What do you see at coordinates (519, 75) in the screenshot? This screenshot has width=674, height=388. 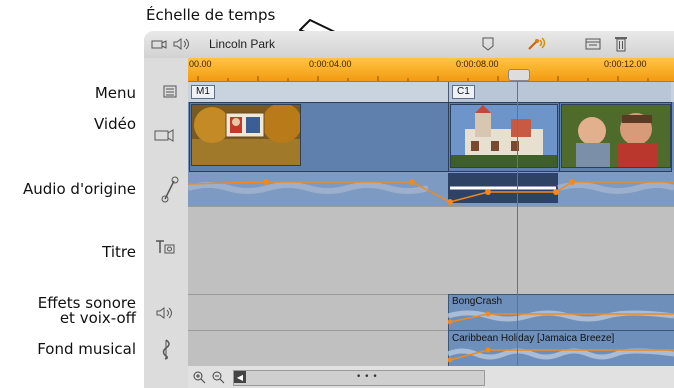 I see `playhead-handle` at bounding box center [519, 75].